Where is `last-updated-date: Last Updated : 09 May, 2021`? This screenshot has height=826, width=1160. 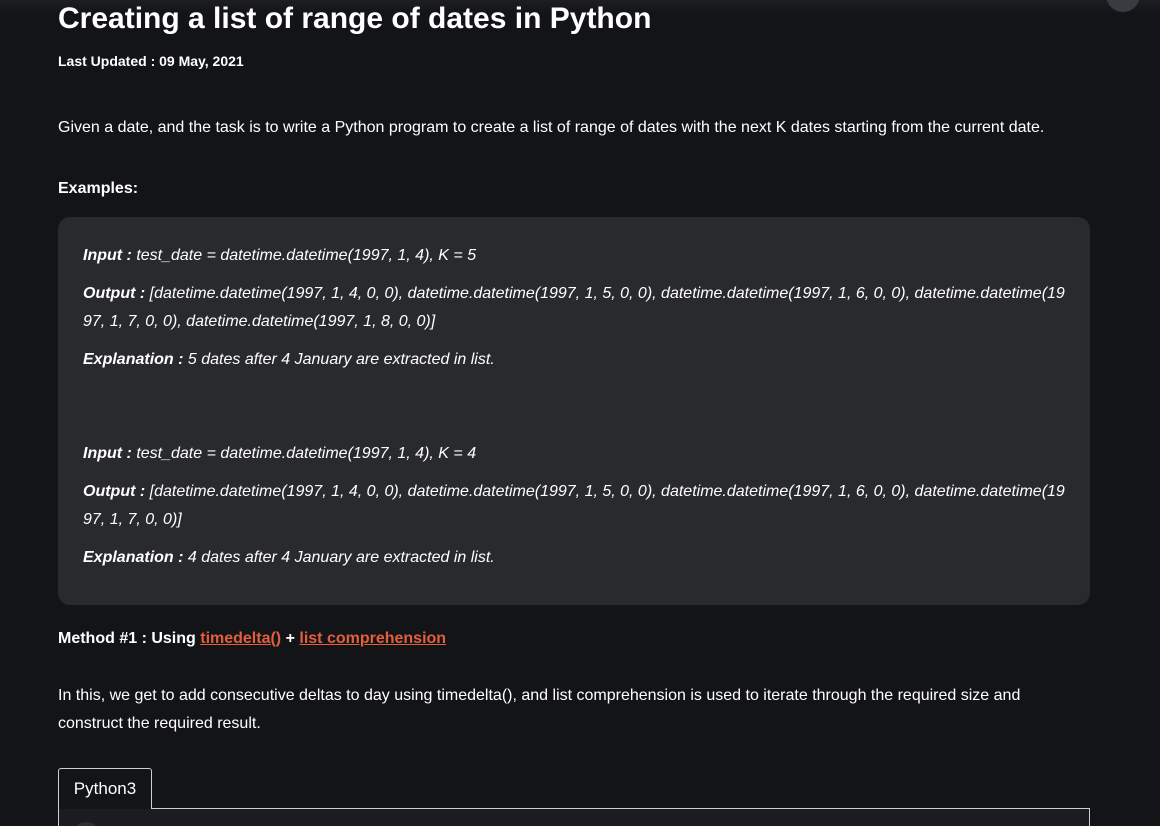
last-updated-date: Last Updated : 09 May, 2021 is located at coordinates (151, 61).